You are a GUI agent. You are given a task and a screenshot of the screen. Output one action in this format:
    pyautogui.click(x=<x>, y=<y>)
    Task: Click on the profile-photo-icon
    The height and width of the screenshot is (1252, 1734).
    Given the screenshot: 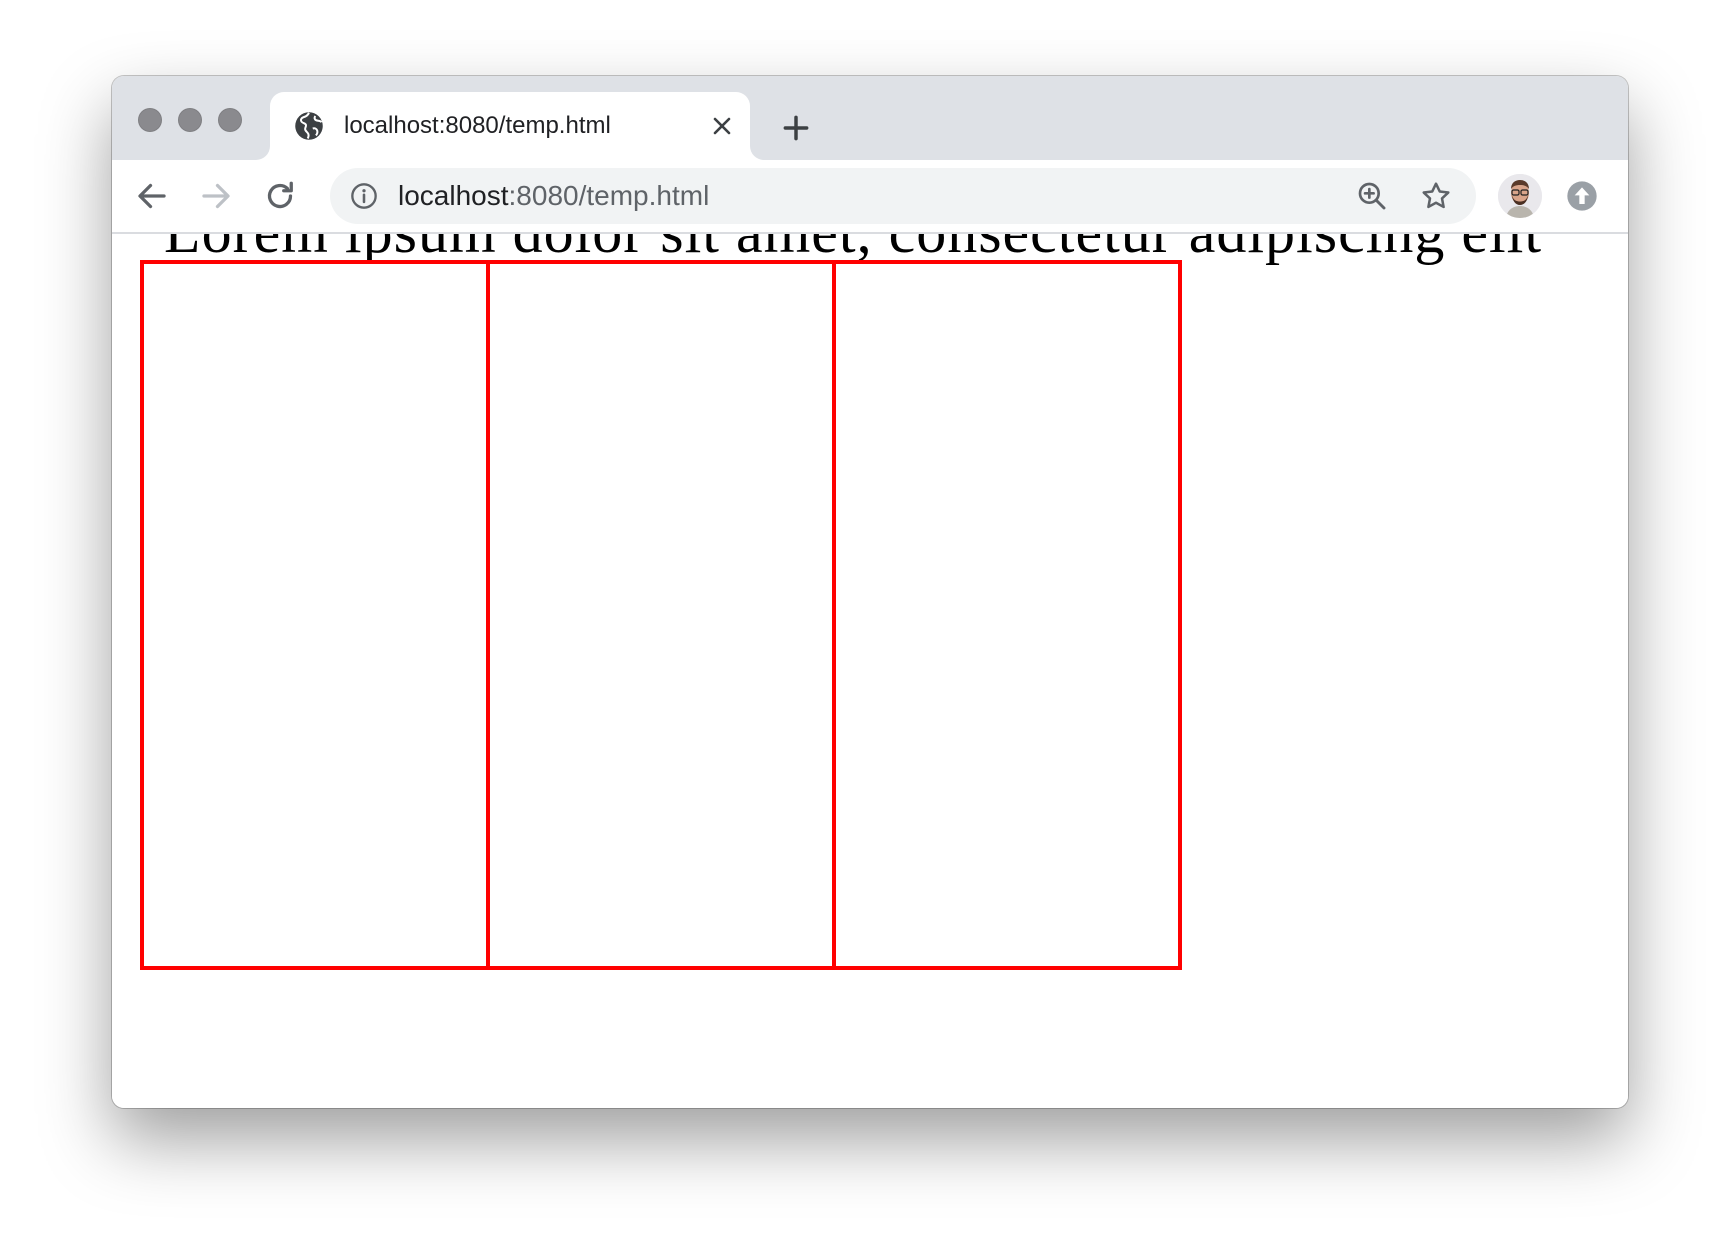 What is the action you would take?
    pyautogui.click(x=1520, y=196)
    